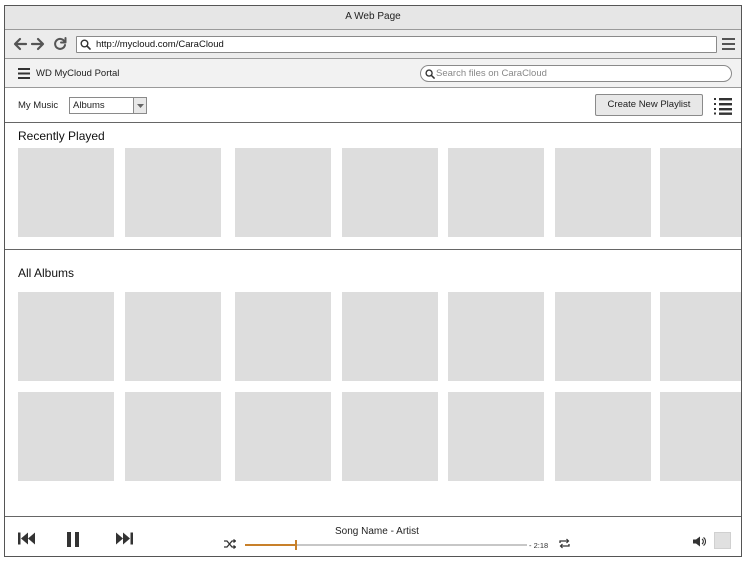  I want to click on view-select-value: Albums, so click(89, 105).